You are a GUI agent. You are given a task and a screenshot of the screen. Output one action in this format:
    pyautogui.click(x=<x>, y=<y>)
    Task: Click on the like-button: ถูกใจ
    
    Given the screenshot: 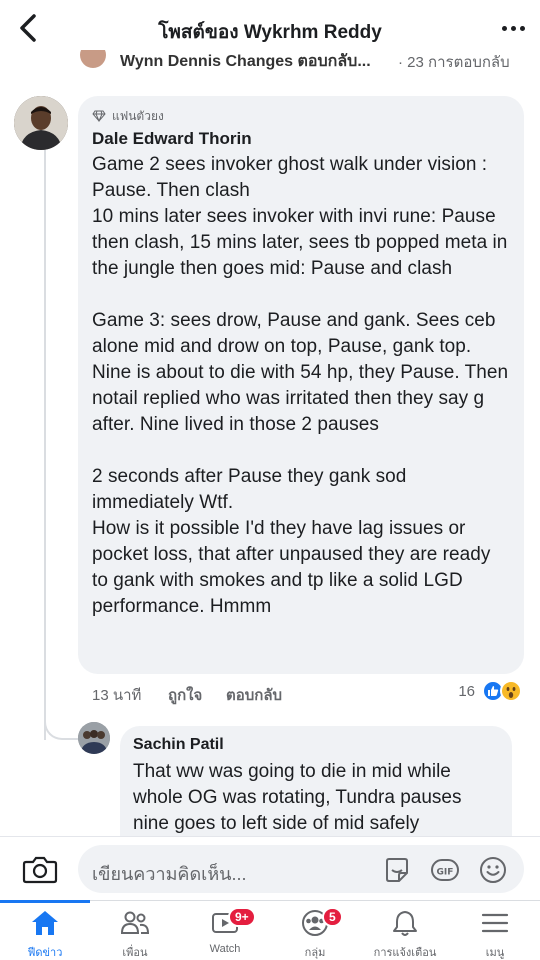 What is the action you would take?
    pyautogui.click(x=185, y=695)
    